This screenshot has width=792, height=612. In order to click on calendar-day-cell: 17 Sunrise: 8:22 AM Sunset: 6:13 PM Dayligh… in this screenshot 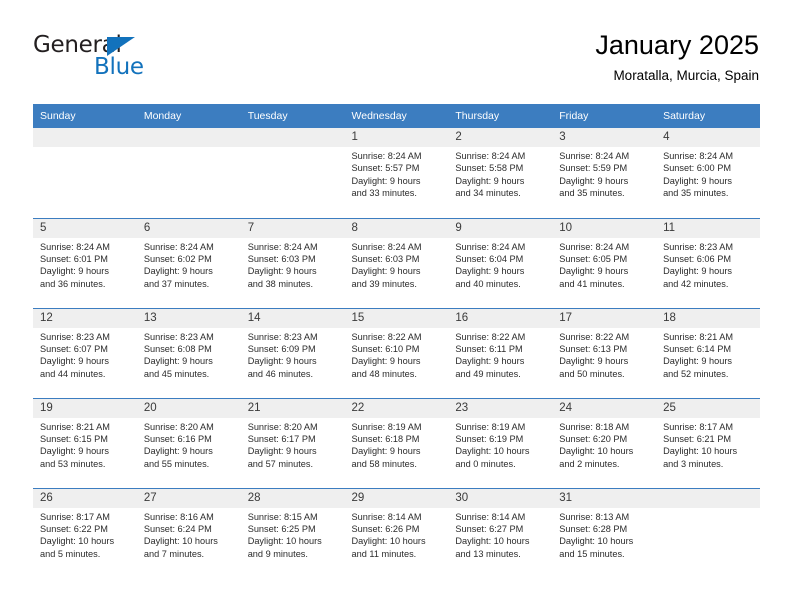, I will do `click(604, 352)`.